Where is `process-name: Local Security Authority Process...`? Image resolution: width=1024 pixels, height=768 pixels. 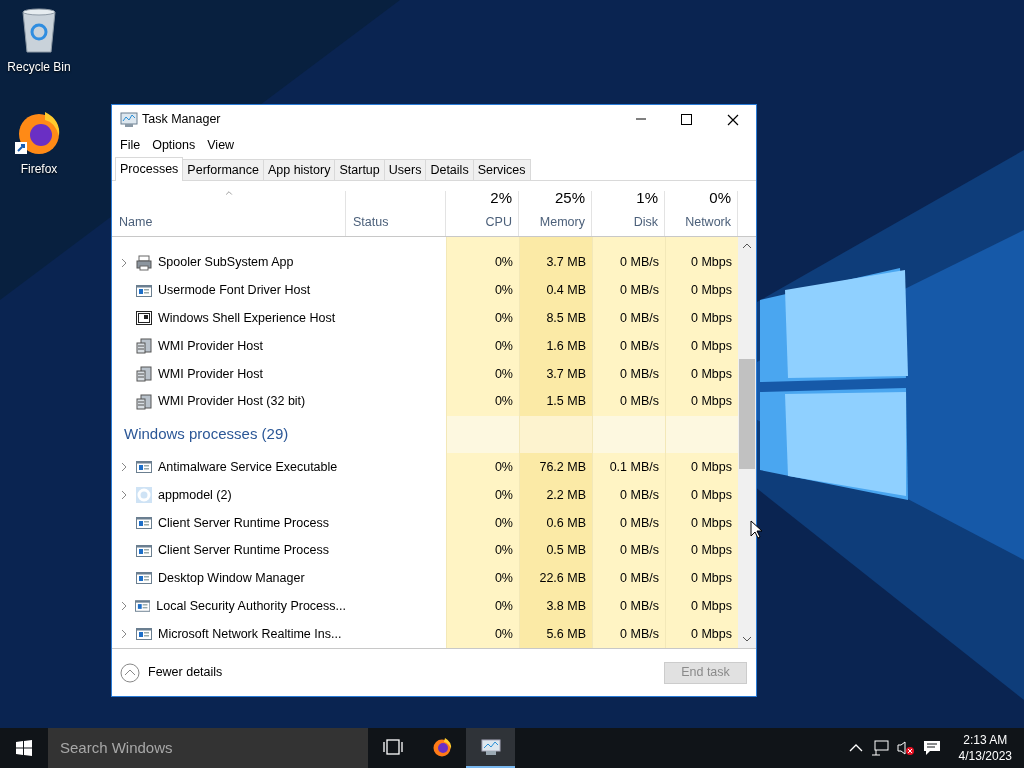
process-name: Local Security Authority Process... is located at coordinates (251, 606).